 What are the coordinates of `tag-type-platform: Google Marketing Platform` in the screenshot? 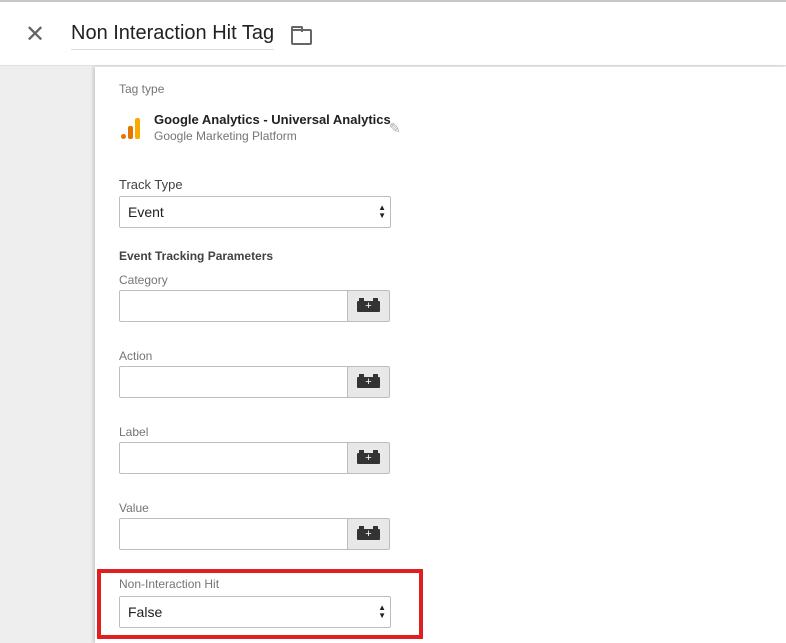 It's located at (225, 136).